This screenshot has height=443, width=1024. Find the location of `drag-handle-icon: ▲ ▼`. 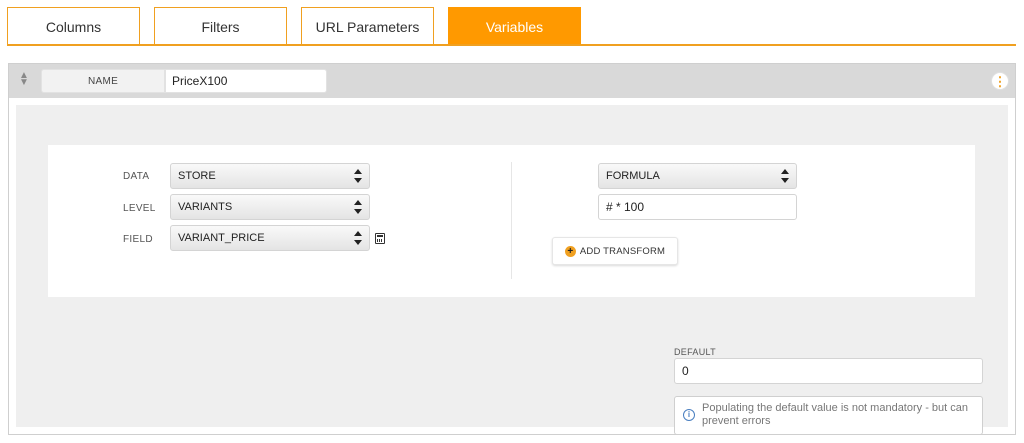

drag-handle-icon: ▲ ▼ is located at coordinates (24, 79).